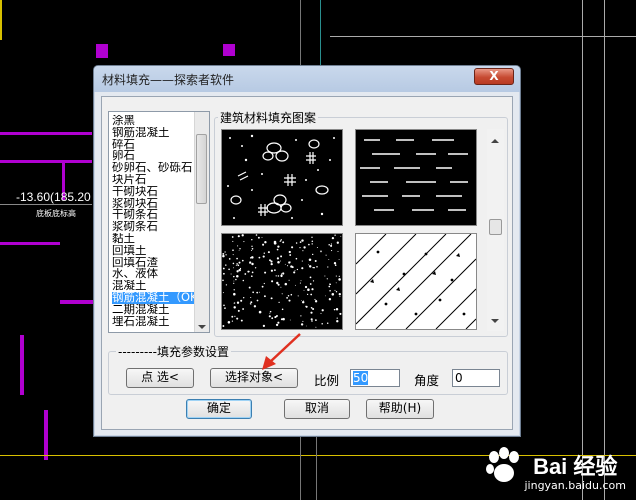 The image size is (636, 500). I want to click on cancel-button: 取消, so click(317, 409).